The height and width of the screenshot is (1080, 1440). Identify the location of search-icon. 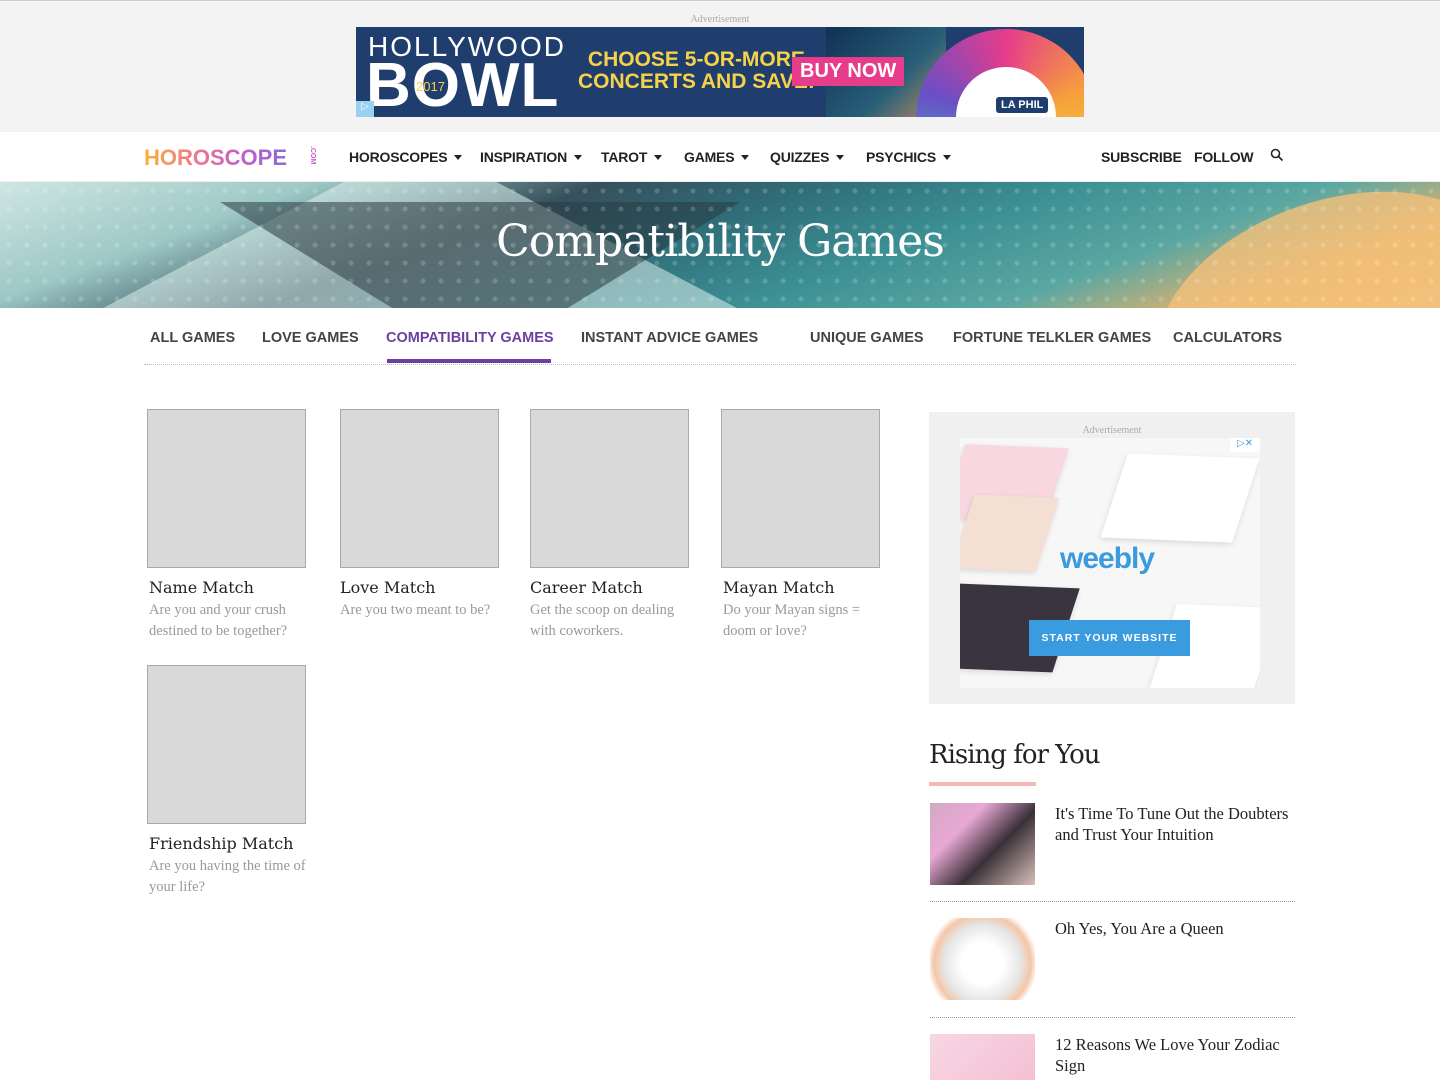
(1277, 155).